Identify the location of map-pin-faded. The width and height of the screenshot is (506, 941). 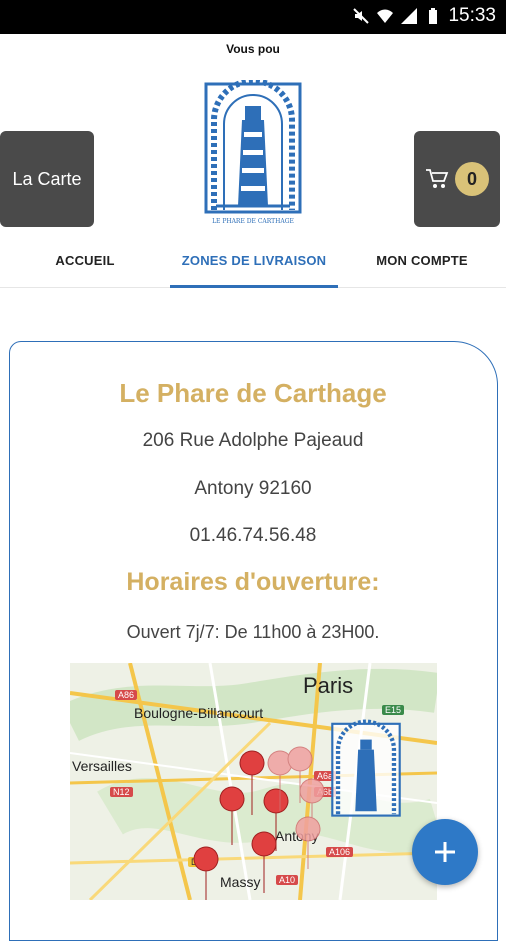
(308, 843).